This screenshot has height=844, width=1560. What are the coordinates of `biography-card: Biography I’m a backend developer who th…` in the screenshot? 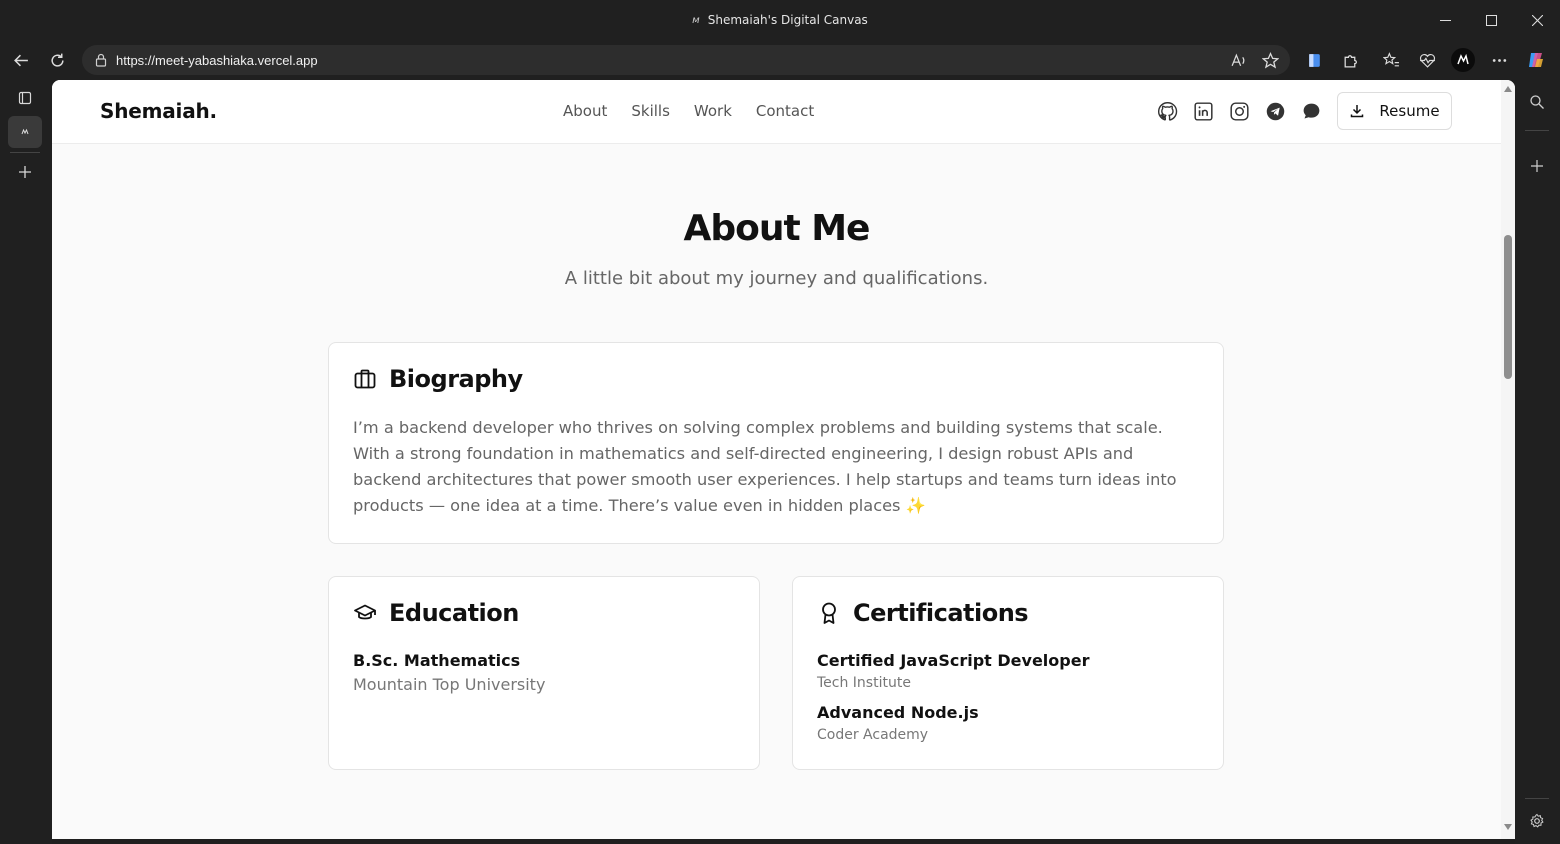 It's located at (776, 443).